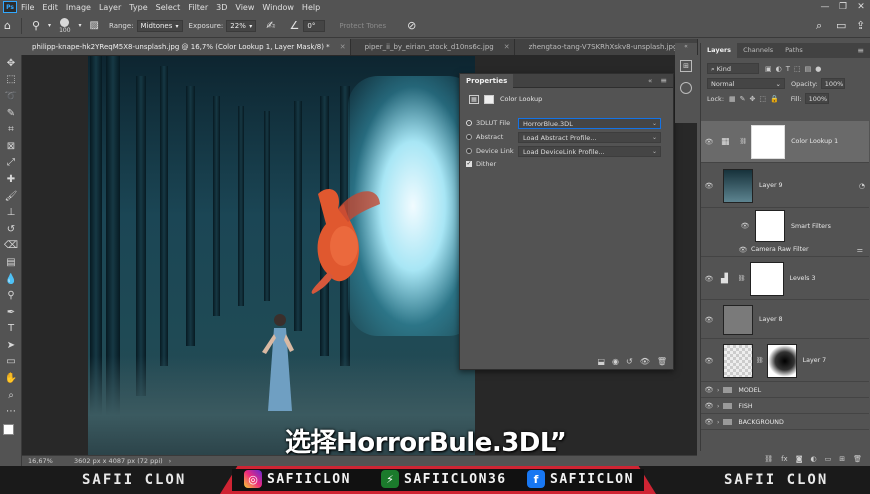 The width and height of the screenshot is (870, 494). I want to click on toggle-visibility-icon: 👁, so click(645, 361).